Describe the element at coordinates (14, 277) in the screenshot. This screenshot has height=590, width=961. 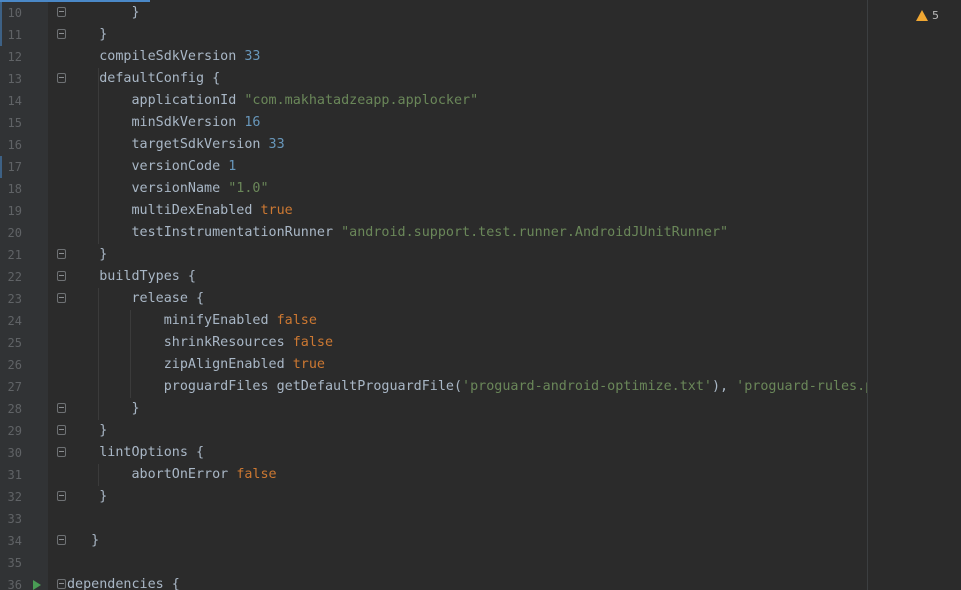
I see `line-number: 22` at that location.